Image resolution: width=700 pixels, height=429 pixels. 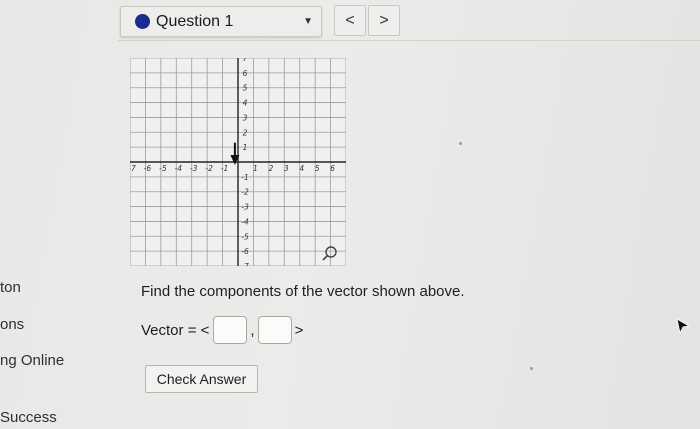 I want to click on x-tick-label: 4, so click(x=301, y=168).